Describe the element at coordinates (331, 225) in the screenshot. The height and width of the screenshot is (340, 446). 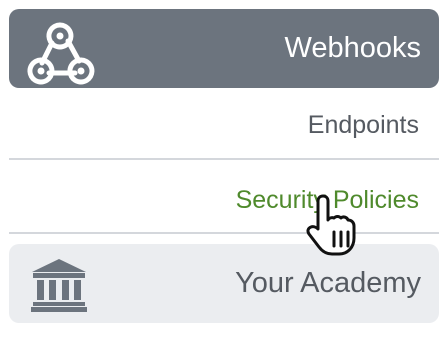
I see `pointer-hand-icon` at that location.